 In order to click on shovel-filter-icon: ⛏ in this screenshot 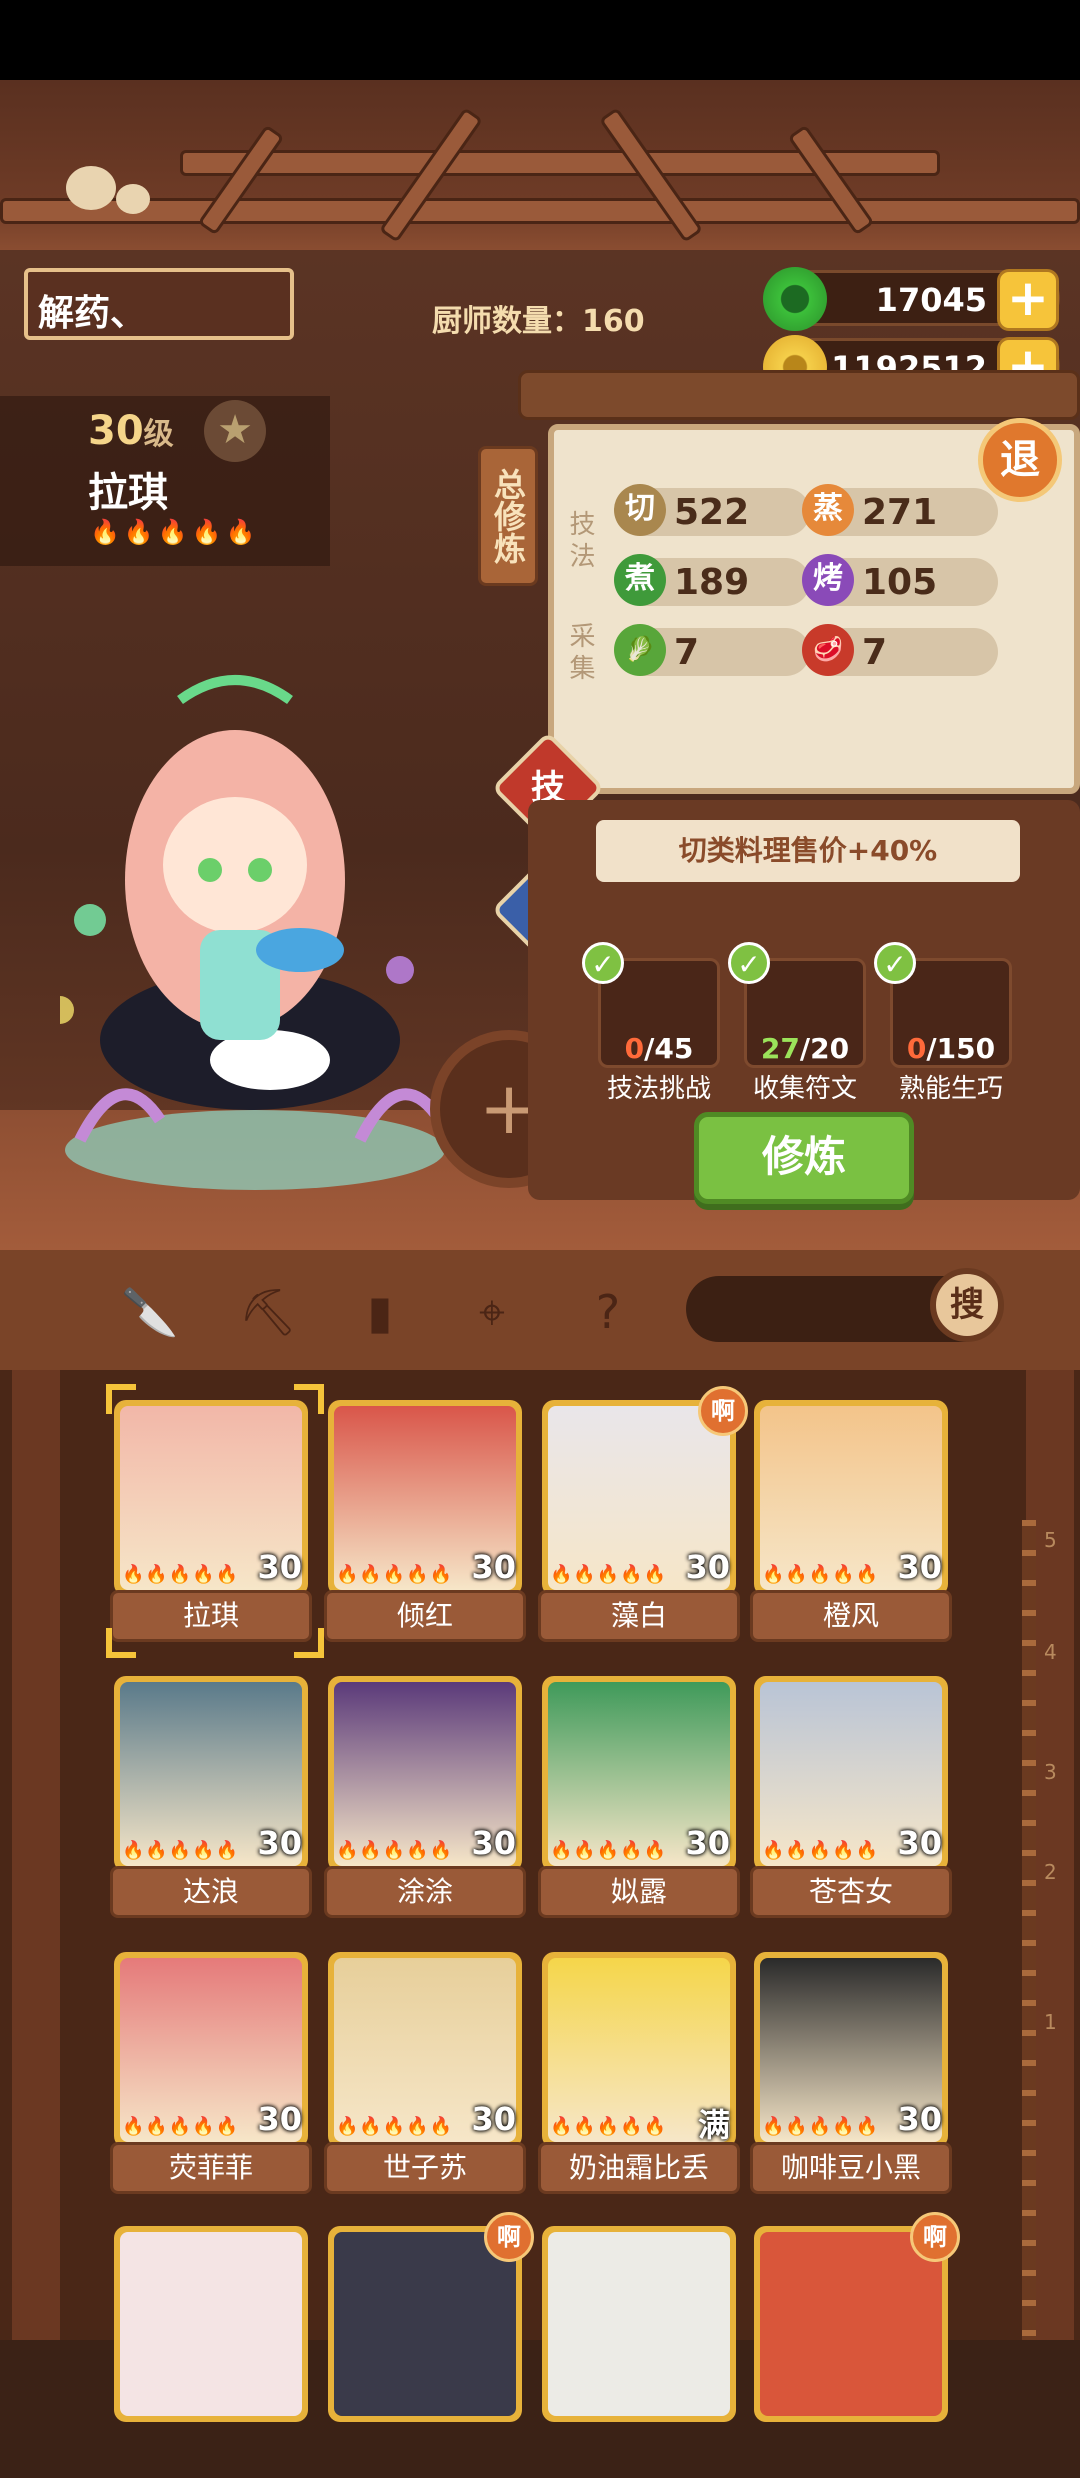, I will do `click(268, 1312)`.